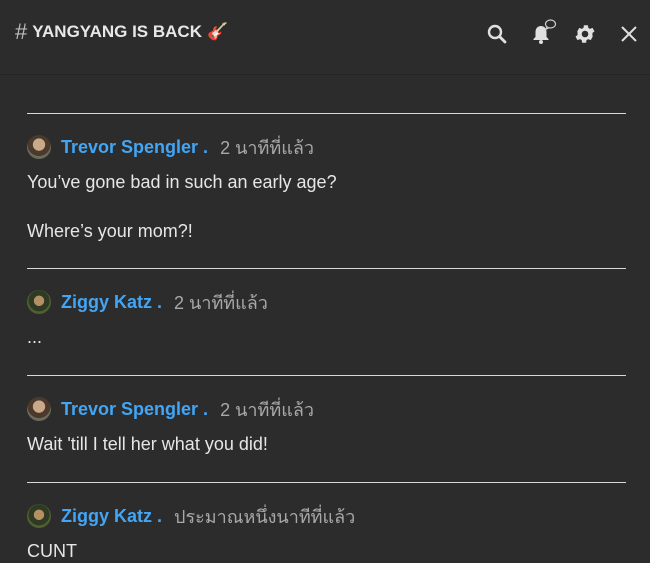 This screenshot has width=650, height=563. I want to click on hash-icon: #, so click(21, 31).